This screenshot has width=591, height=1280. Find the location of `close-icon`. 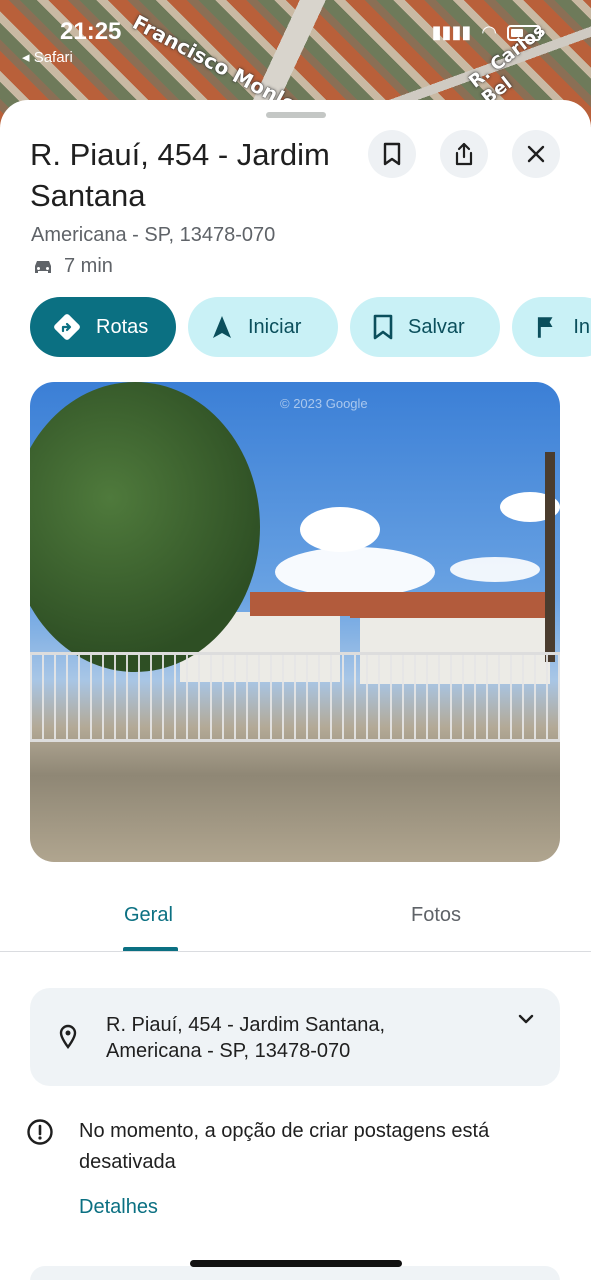

close-icon is located at coordinates (536, 154).